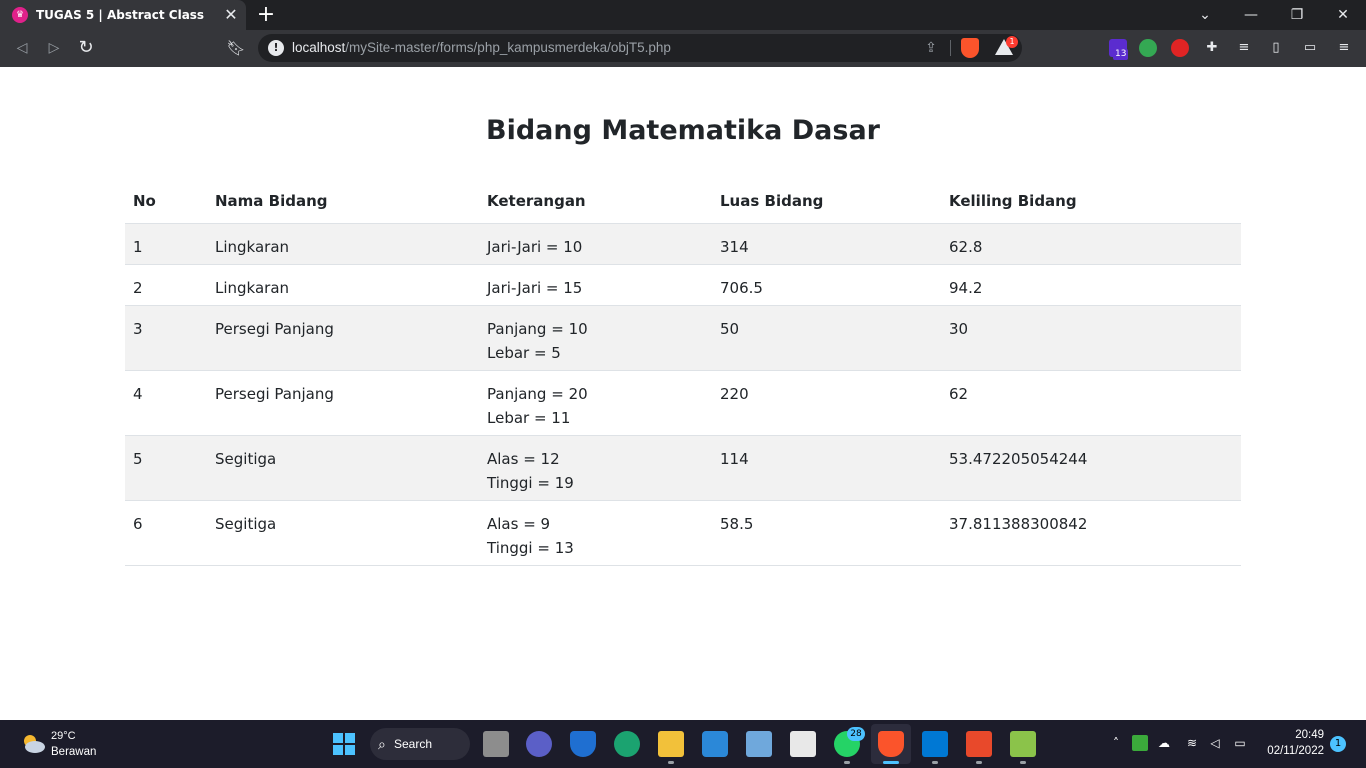 The image size is (1366, 768). What do you see at coordinates (826, 403) in the screenshot?
I see `cell-luas: 220` at bounding box center [826, 403].